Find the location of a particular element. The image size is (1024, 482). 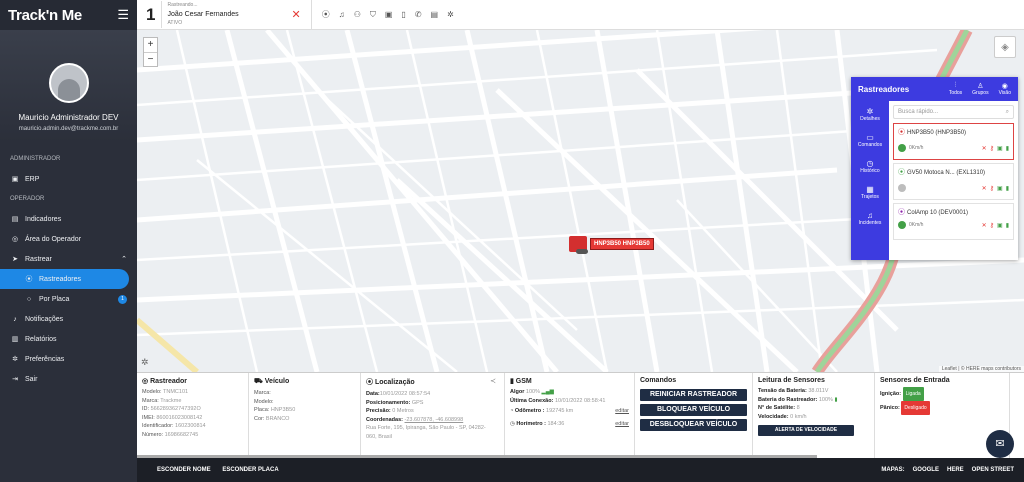

sidebar-item-rastreadores: ⦿ Rastreadores is located at coordinates (64, 279).